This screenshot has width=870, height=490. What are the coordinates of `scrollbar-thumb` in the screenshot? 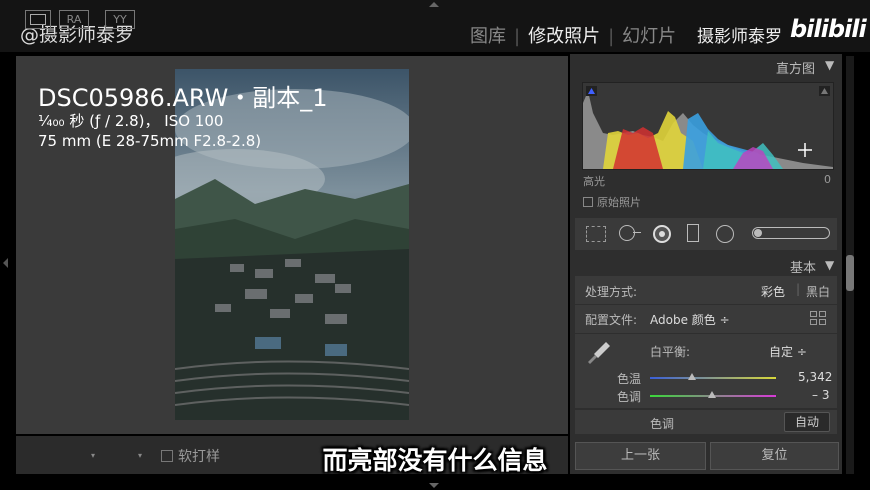 It's located at (850, 273).